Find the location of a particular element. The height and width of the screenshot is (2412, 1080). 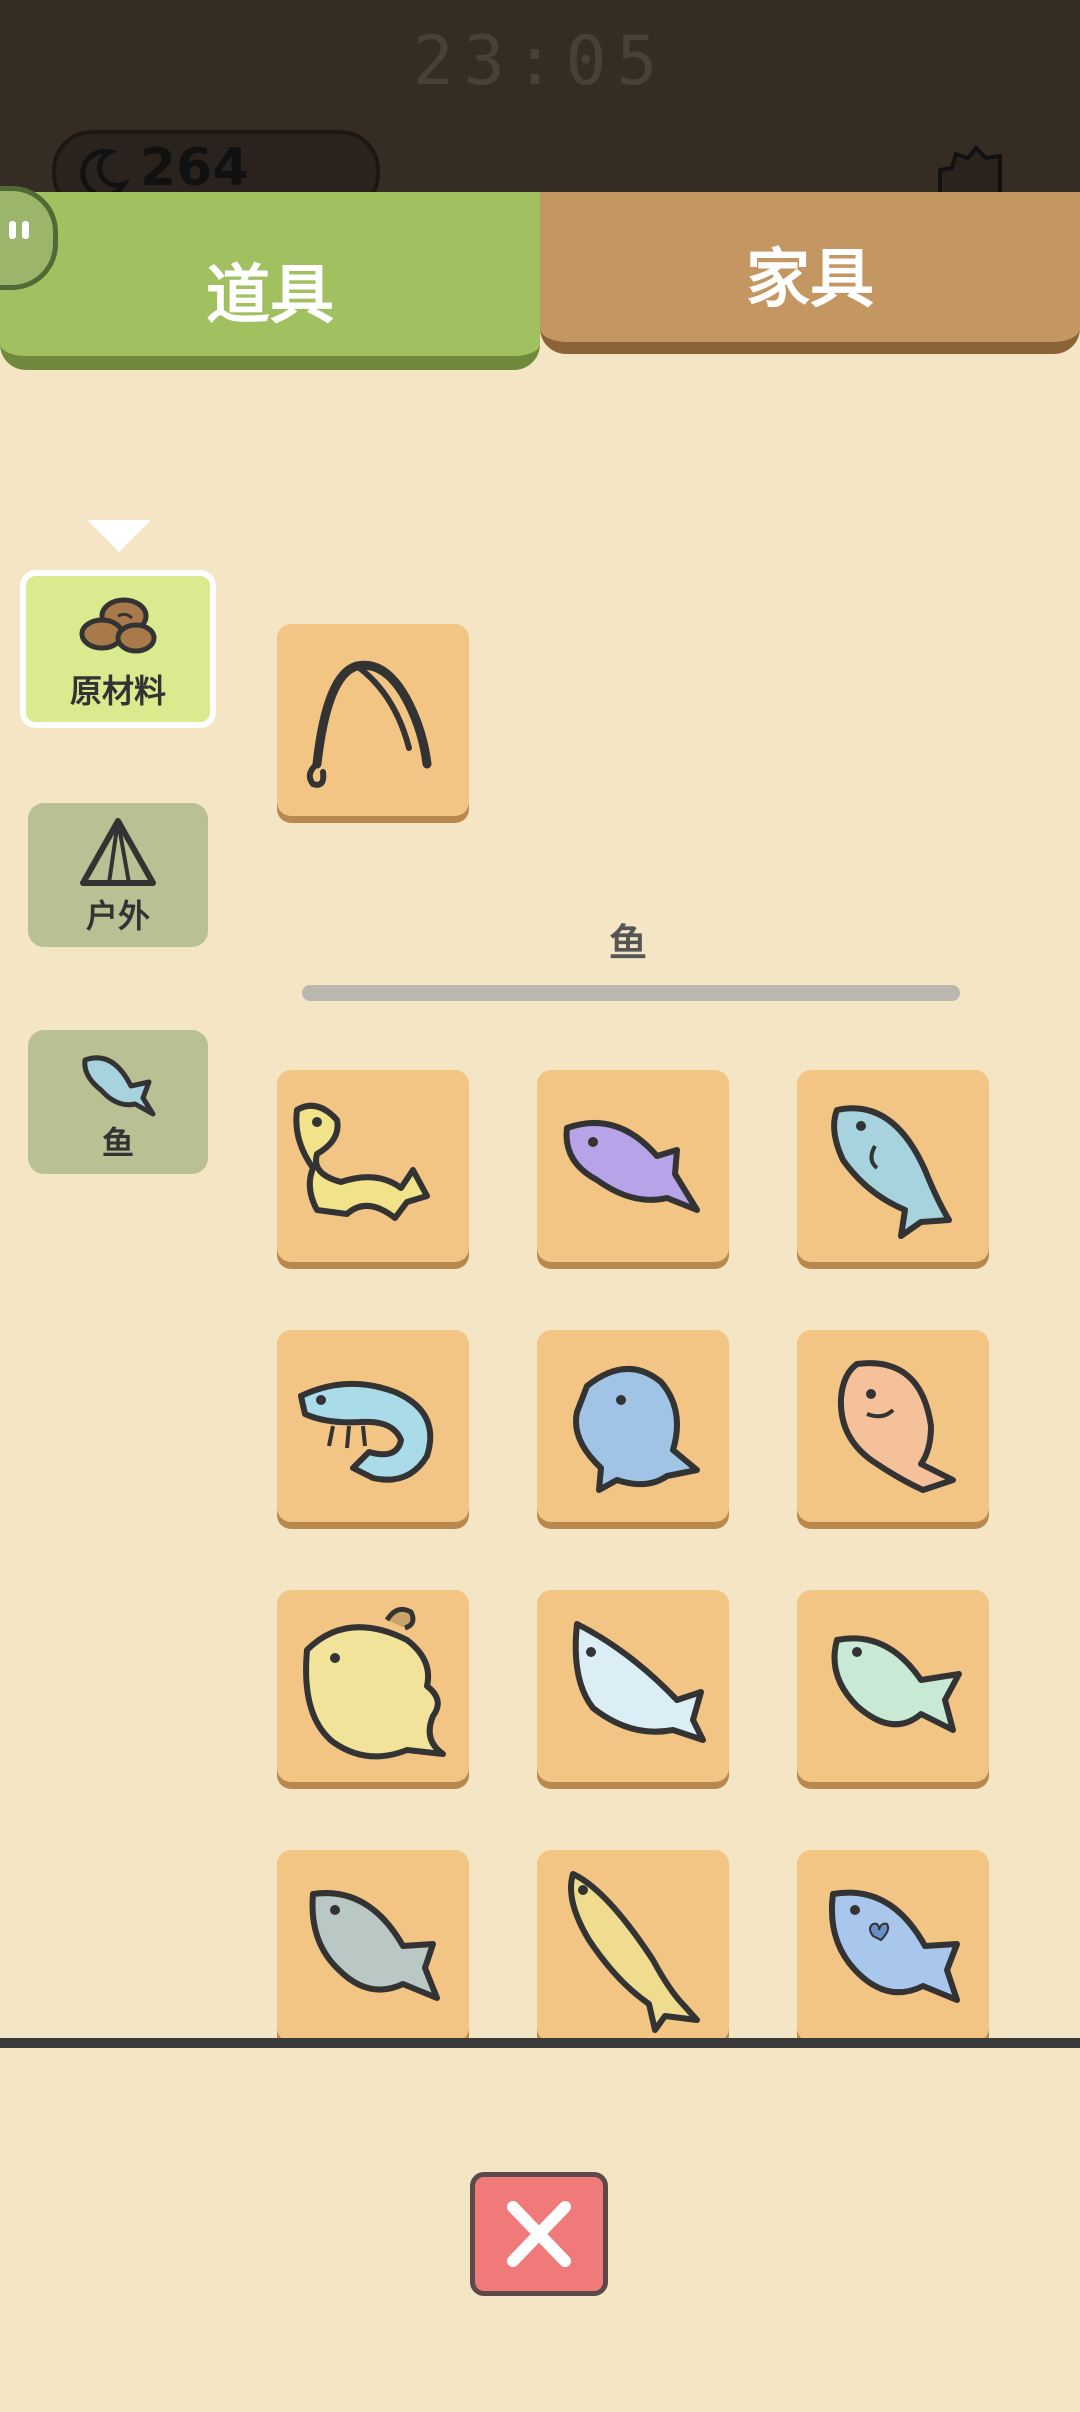

selection-pointer is located at coordinates (119, 536).